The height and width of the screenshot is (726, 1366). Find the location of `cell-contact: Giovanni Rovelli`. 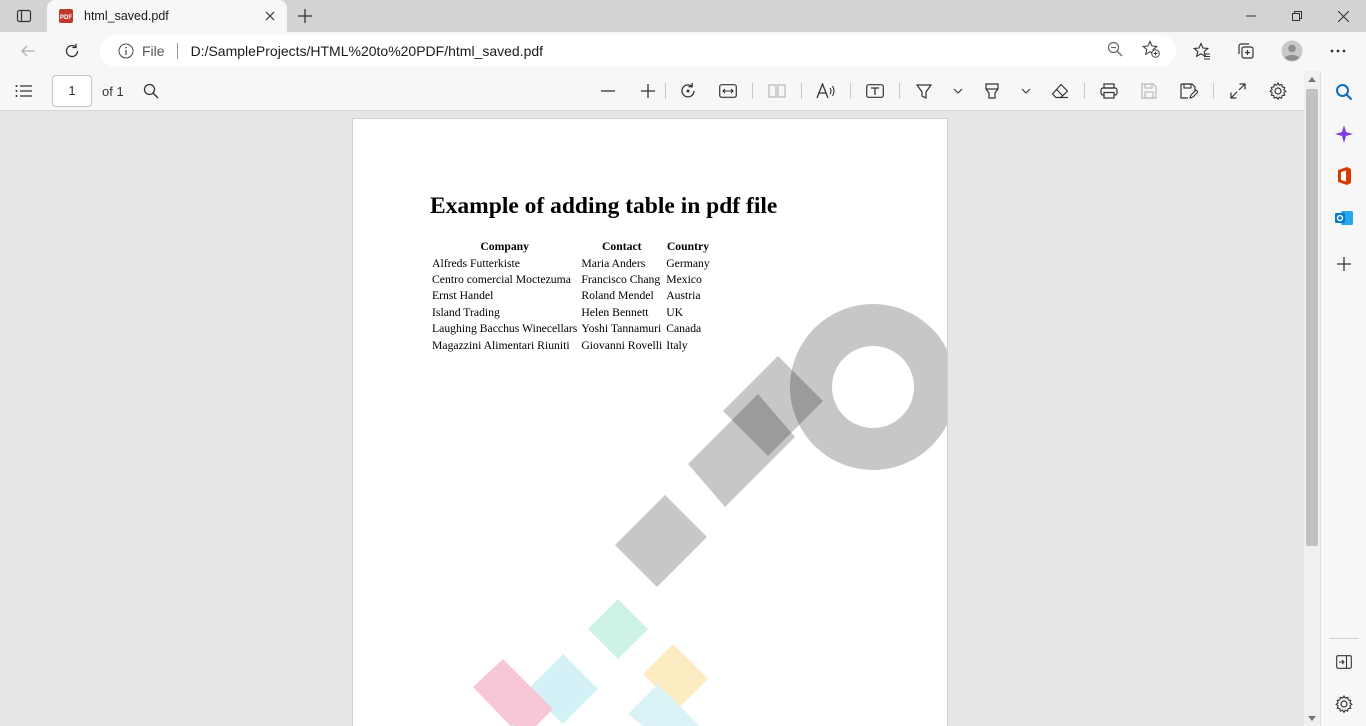

cell-contact: Giovanni Rovelli is located at coordinates (622, 345).